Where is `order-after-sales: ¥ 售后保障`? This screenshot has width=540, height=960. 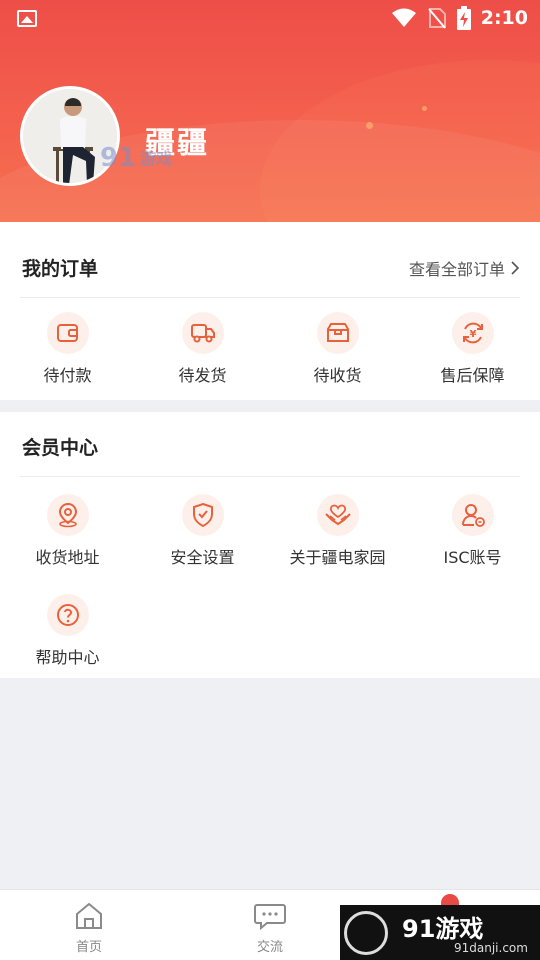
order-after-sales: ¥ 售后保障 is located at coordinates (472, 349).